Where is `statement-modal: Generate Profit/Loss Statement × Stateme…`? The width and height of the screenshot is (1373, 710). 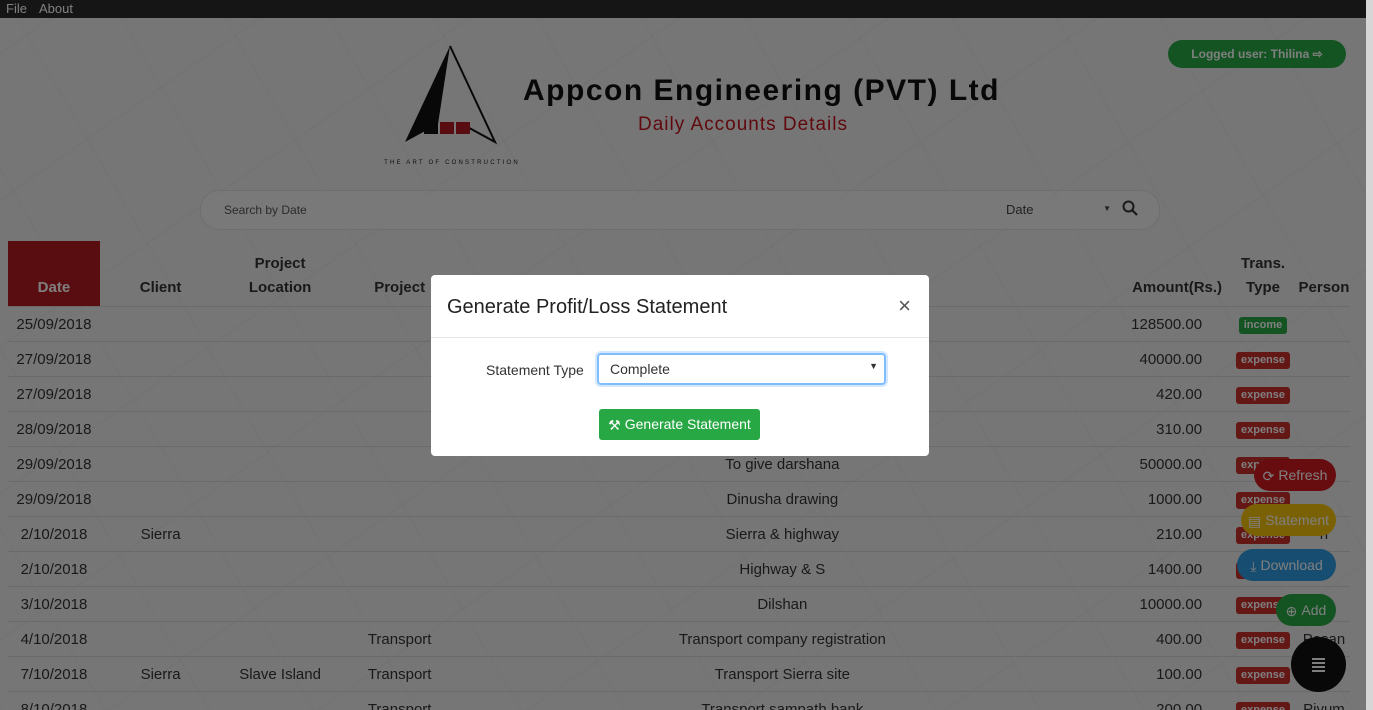 statement-modal: Generate Profit/Loss Statement × Stateme… is located at coordinates (680, 365).